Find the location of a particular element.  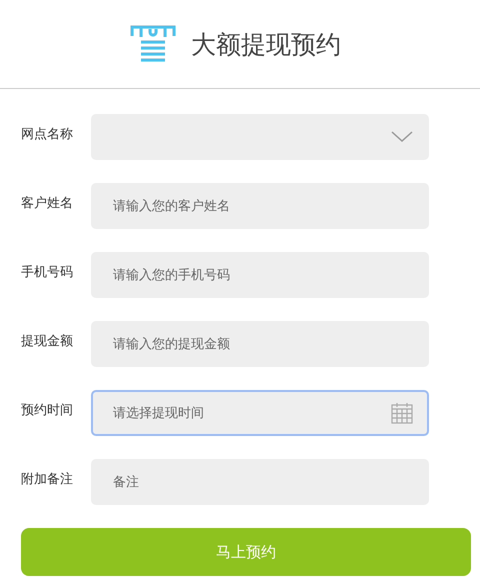

input-field: 备注 is located at coordinates (260, 482).